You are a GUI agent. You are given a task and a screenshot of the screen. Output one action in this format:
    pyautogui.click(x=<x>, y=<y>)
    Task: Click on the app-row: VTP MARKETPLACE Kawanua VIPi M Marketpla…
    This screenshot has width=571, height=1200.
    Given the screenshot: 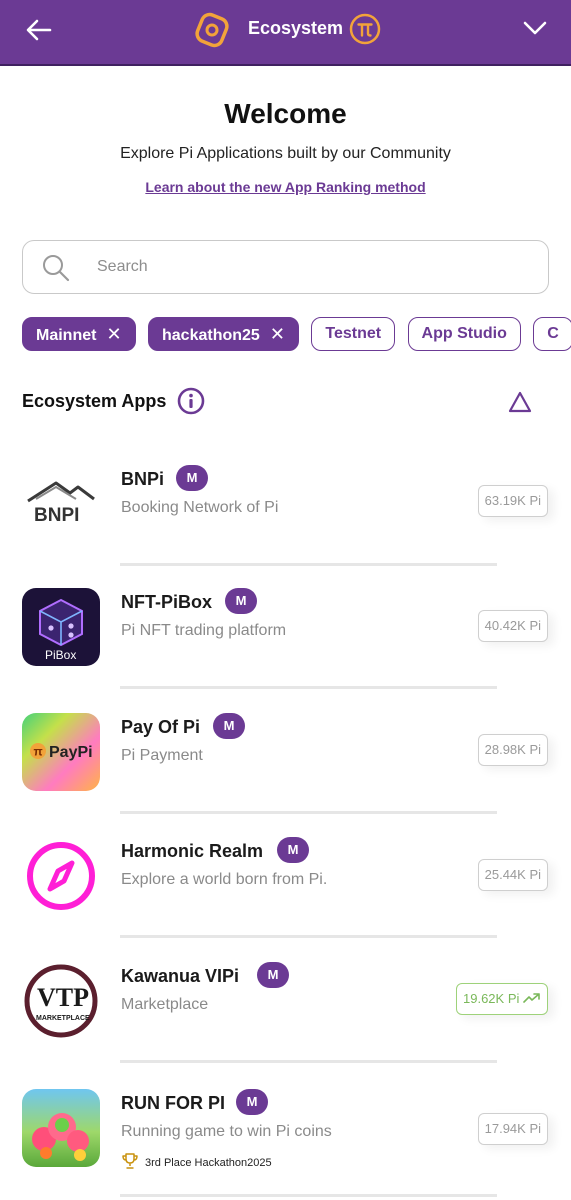 What is the action you would take?
    pyautogui.click(x=285, y=1024)
    